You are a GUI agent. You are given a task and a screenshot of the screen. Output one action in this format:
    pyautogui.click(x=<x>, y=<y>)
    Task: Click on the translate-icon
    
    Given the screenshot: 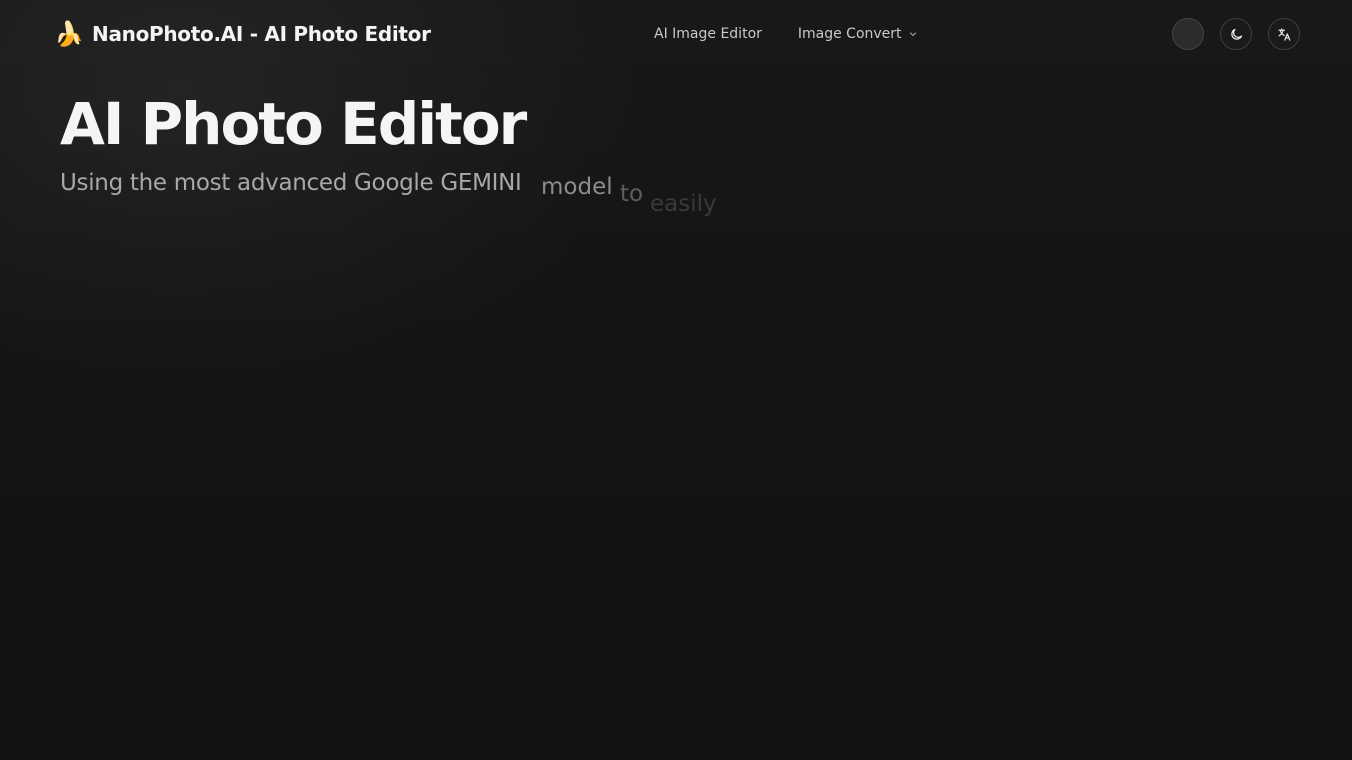 What is the action you would take?
    pyautogui.click(x=1283, y=34)
    